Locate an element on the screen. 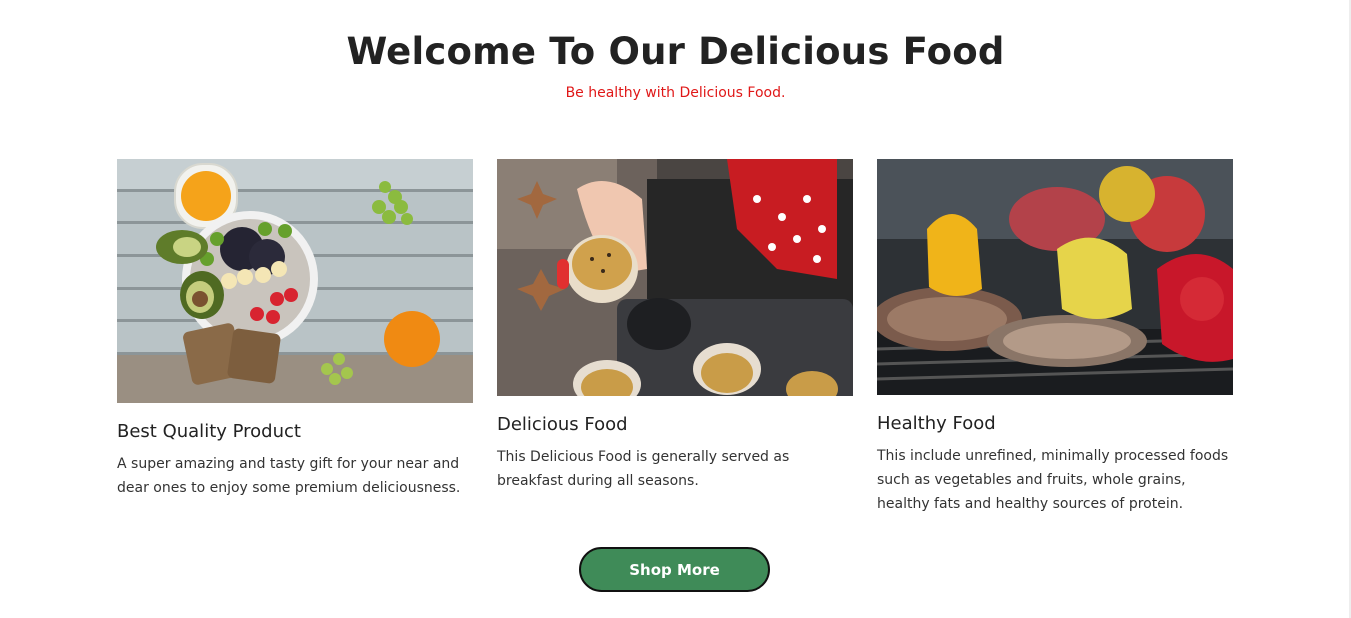 This screenshot has width=1351, height=618. breakfast-bowl-image is located at coordinates (295, 281).